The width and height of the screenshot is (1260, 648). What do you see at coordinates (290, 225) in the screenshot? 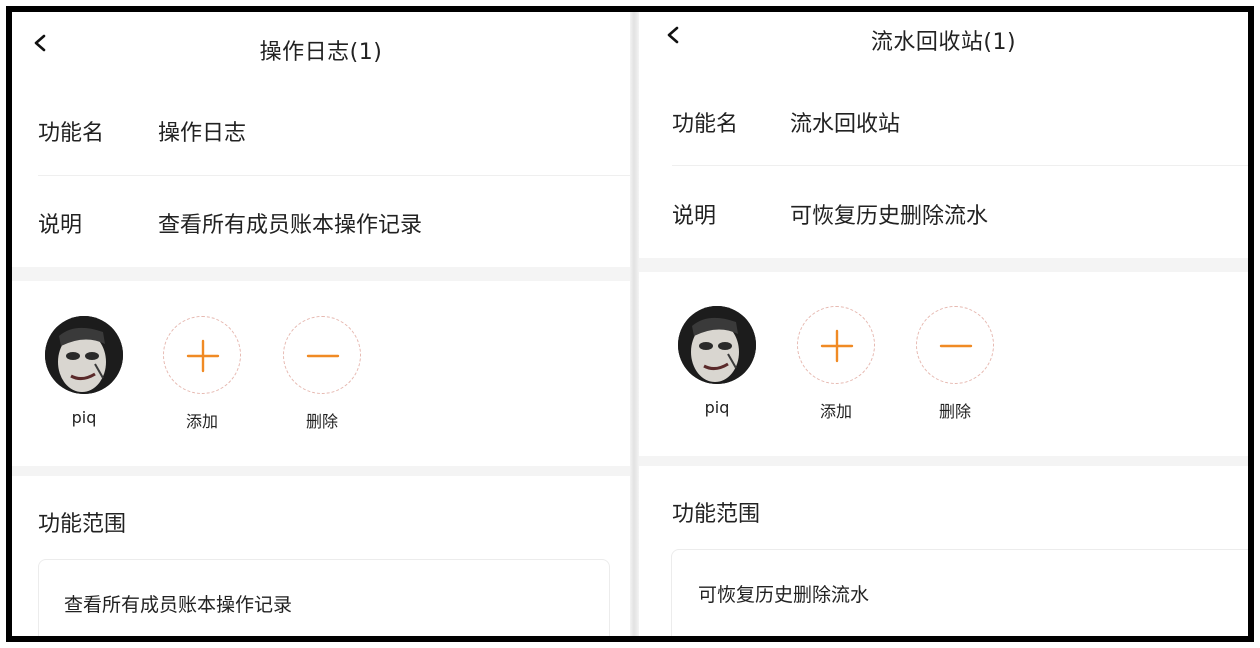
I see `description-value: 查看所有成员账本操作记录` at bounding box center [290, 225].